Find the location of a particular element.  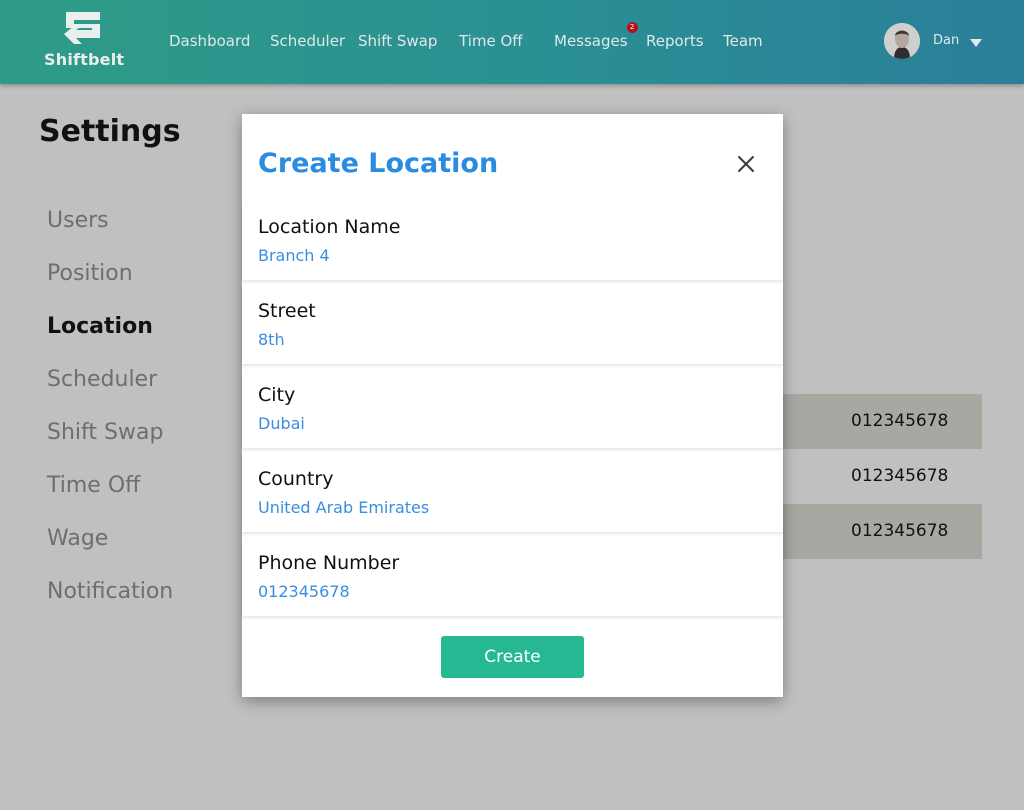

phone-number-field: Phone Number 012345678 is located at coordinates (512, 576).